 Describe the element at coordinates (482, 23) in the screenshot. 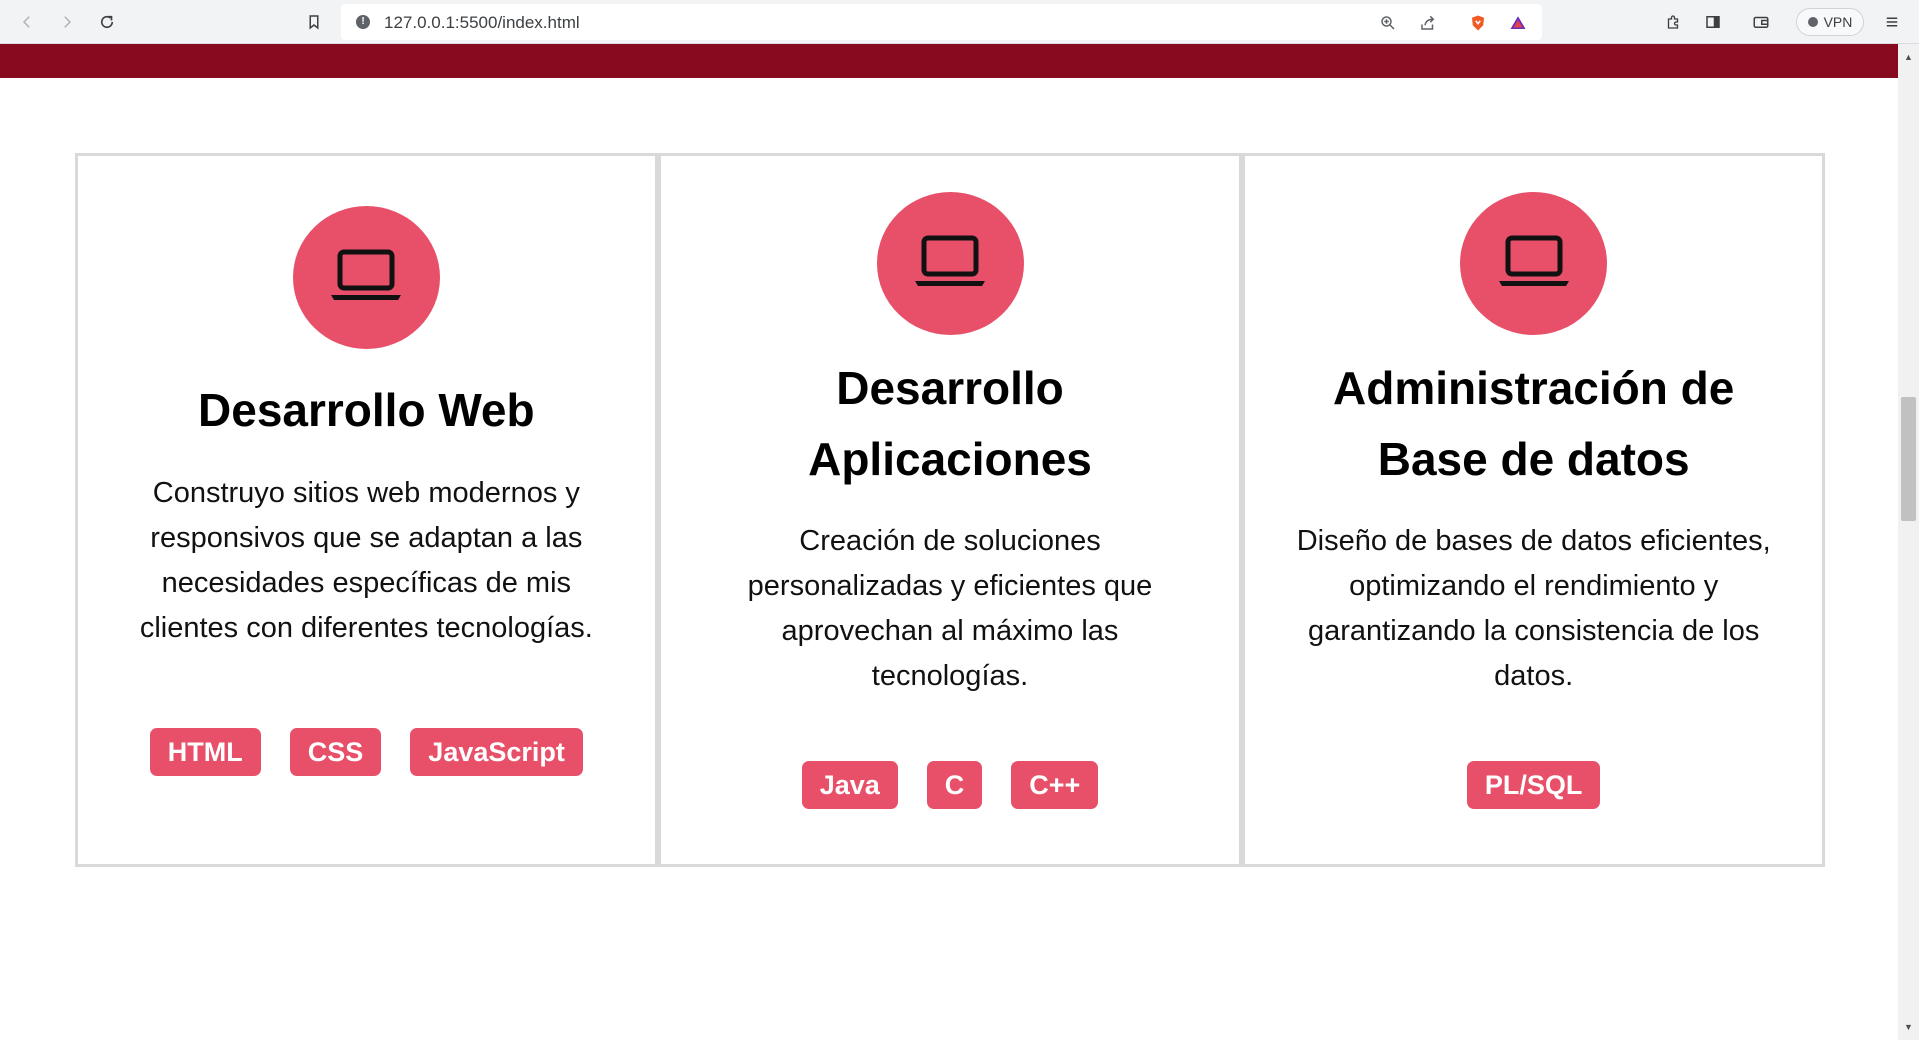

I see `url-text: 127.0.0.1:5500/index.html` at that location.